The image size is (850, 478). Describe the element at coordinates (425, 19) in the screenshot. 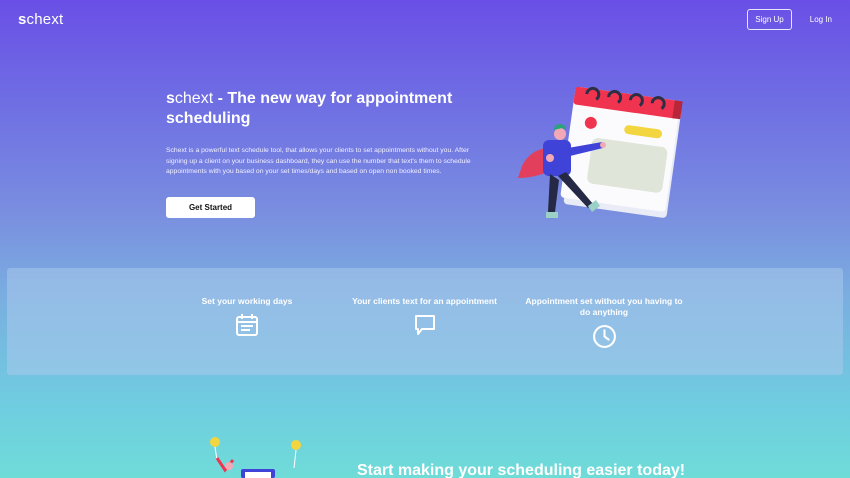

I see `top-nav: schext Sign Up Log In` at that location.